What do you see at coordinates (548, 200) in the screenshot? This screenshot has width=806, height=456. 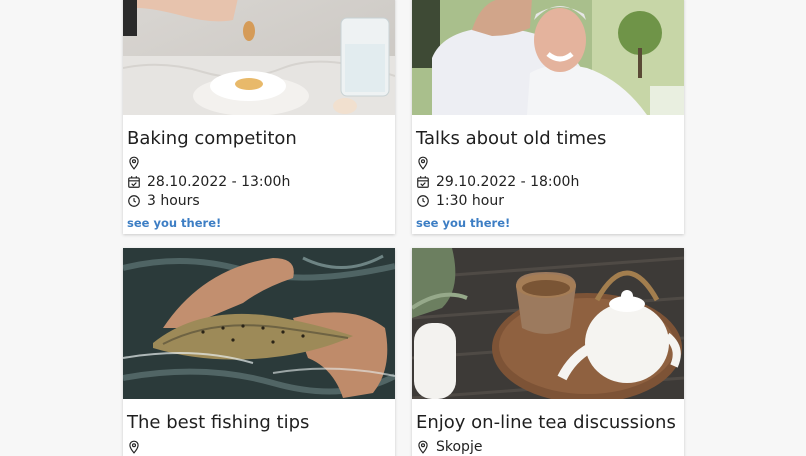 I see `event-duration-row: 1:30 hour` at bounding box center [548, 200].